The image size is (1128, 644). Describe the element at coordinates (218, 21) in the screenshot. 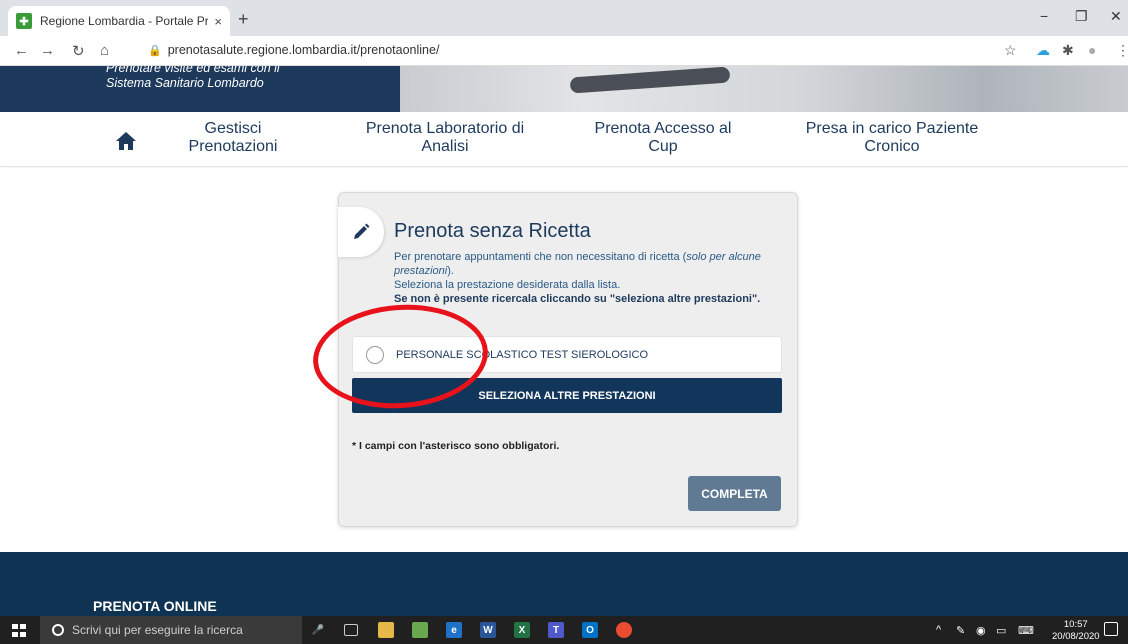

I see `tab-close-icon: ×` at that location.